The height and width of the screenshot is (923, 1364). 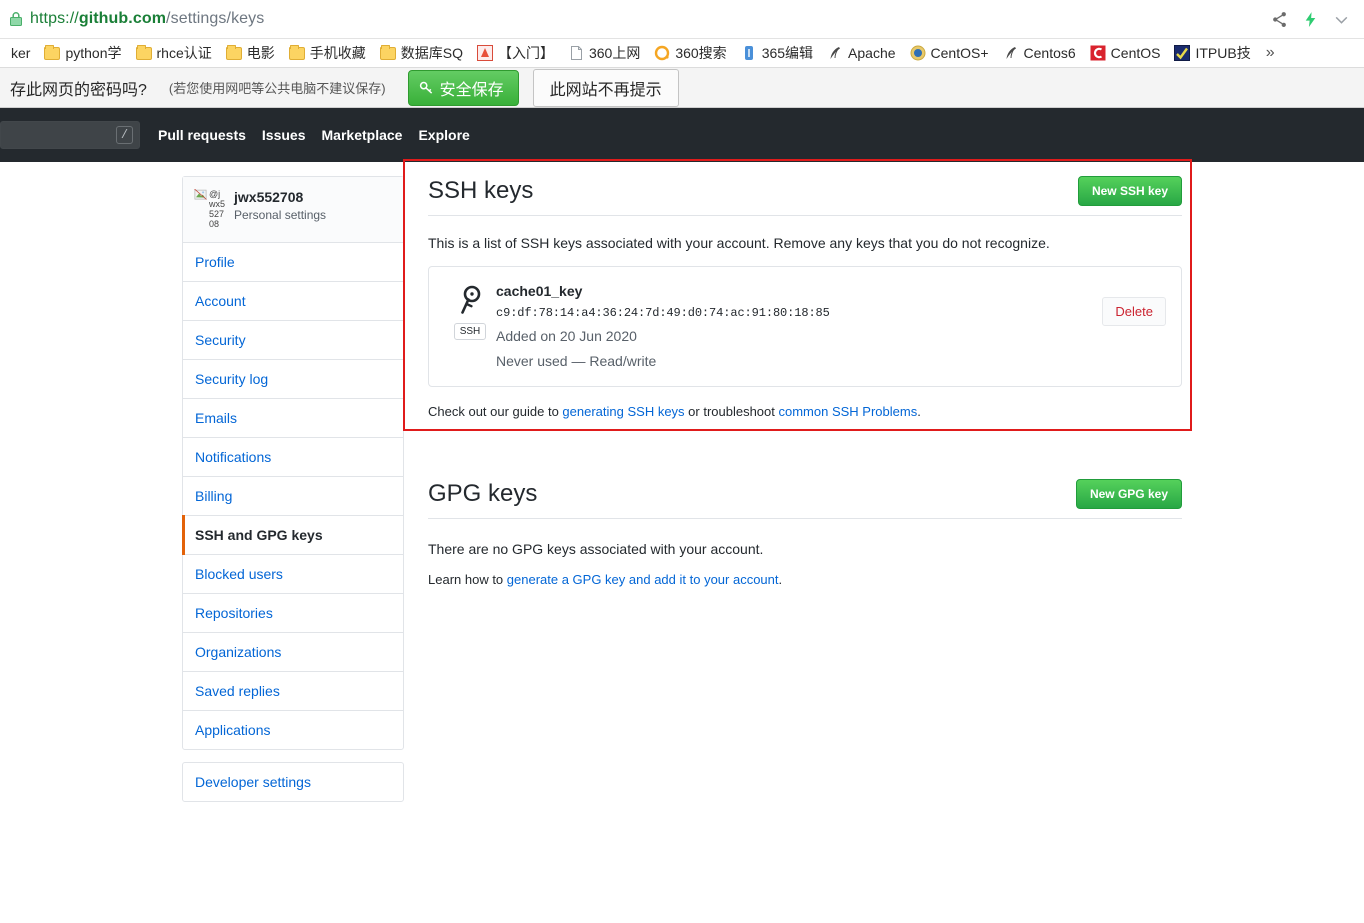 I want to click on header-nav: Pull requests Issues Marketplace Explore, so click(x=314, y=135).